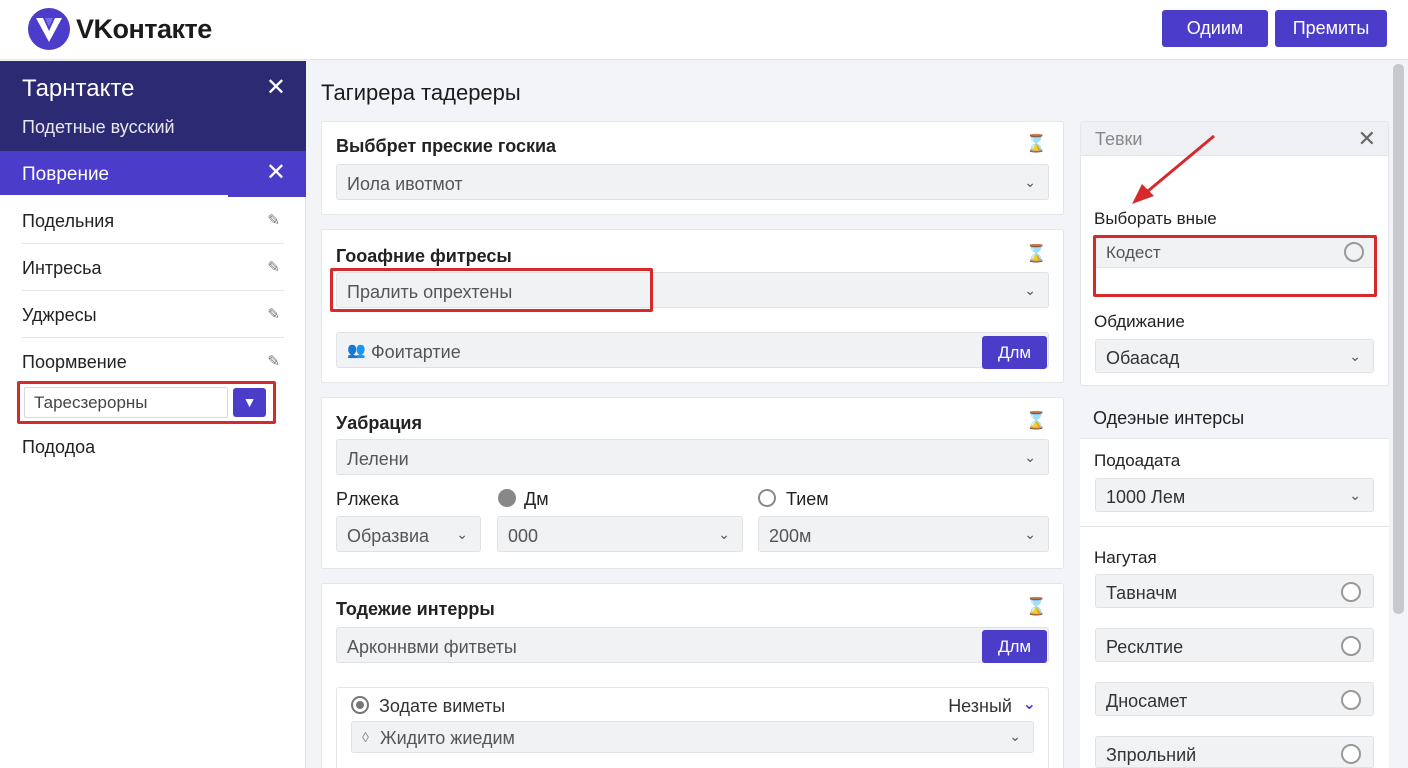 The width and height of the screenshot is (1408, 768). Describe the element at coordinates (66, 174) in the screenshot. I see `sidebar-item-label: Поврение` at that location.